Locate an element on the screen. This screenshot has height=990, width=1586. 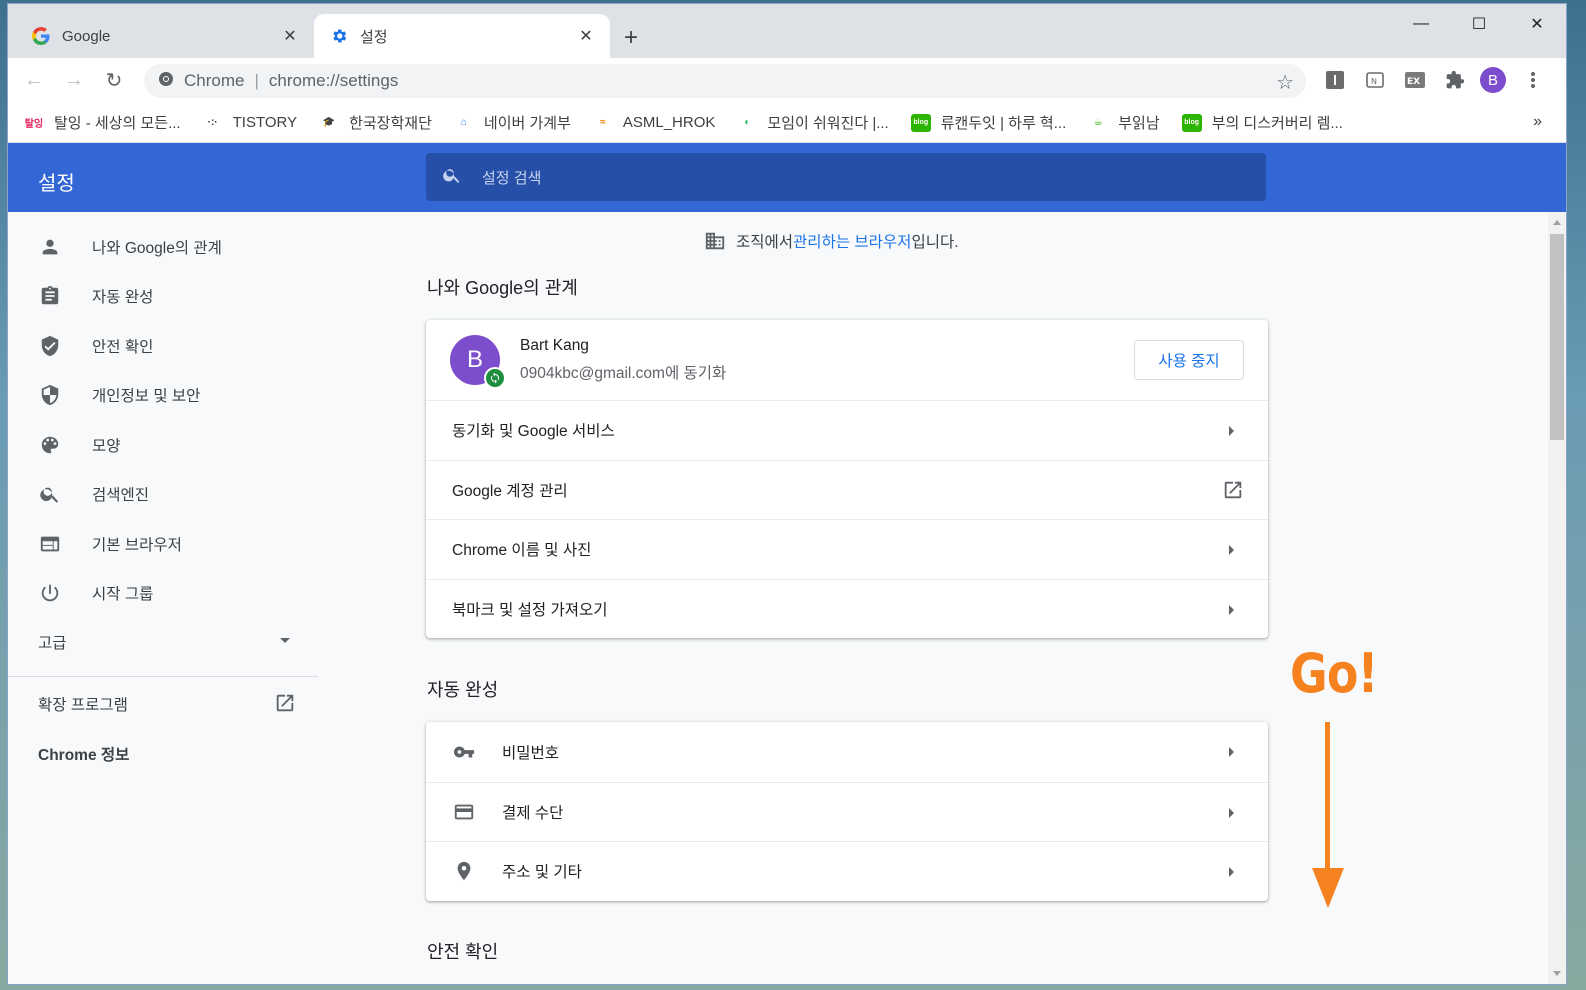
star-icon: ☆ is located at coordinates (1285, 82).